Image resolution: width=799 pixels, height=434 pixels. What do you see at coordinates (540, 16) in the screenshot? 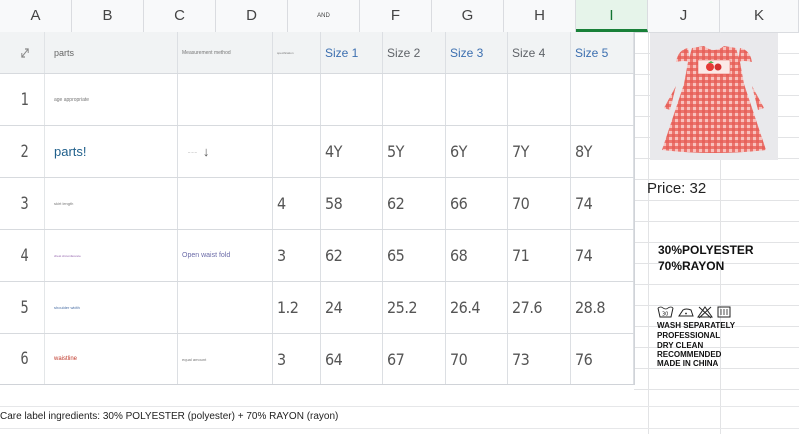
I see `column-header-h: H` at bounding box center [540, 16].